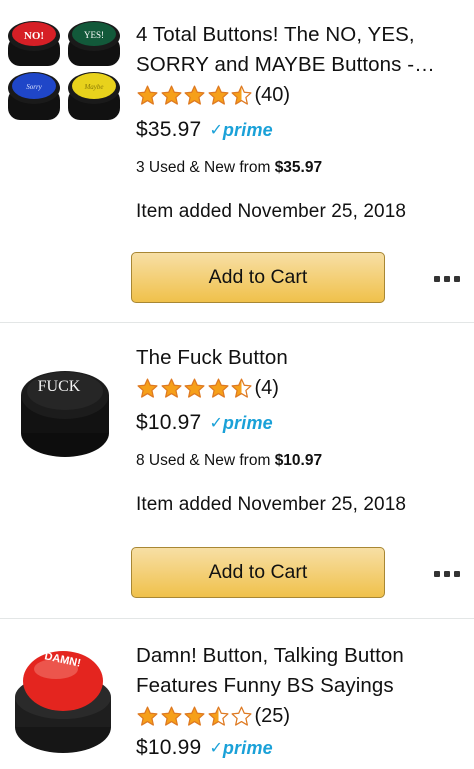  What do you see at coordinates (65, 71) in the screenshot?
I see `product-image: NO! YES! Sorry Maybe` at bounding box center [65, 71].